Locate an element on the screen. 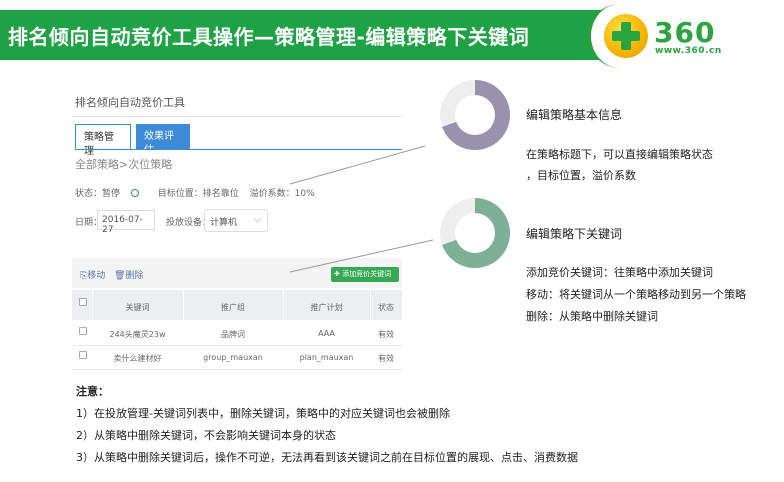 This screenshot has width=784, height=482. note-item: 1）在投放管理-关键词列表中，删除关键词，策略中的对应关键词也会被删除 is located at coordinates (263, 413).